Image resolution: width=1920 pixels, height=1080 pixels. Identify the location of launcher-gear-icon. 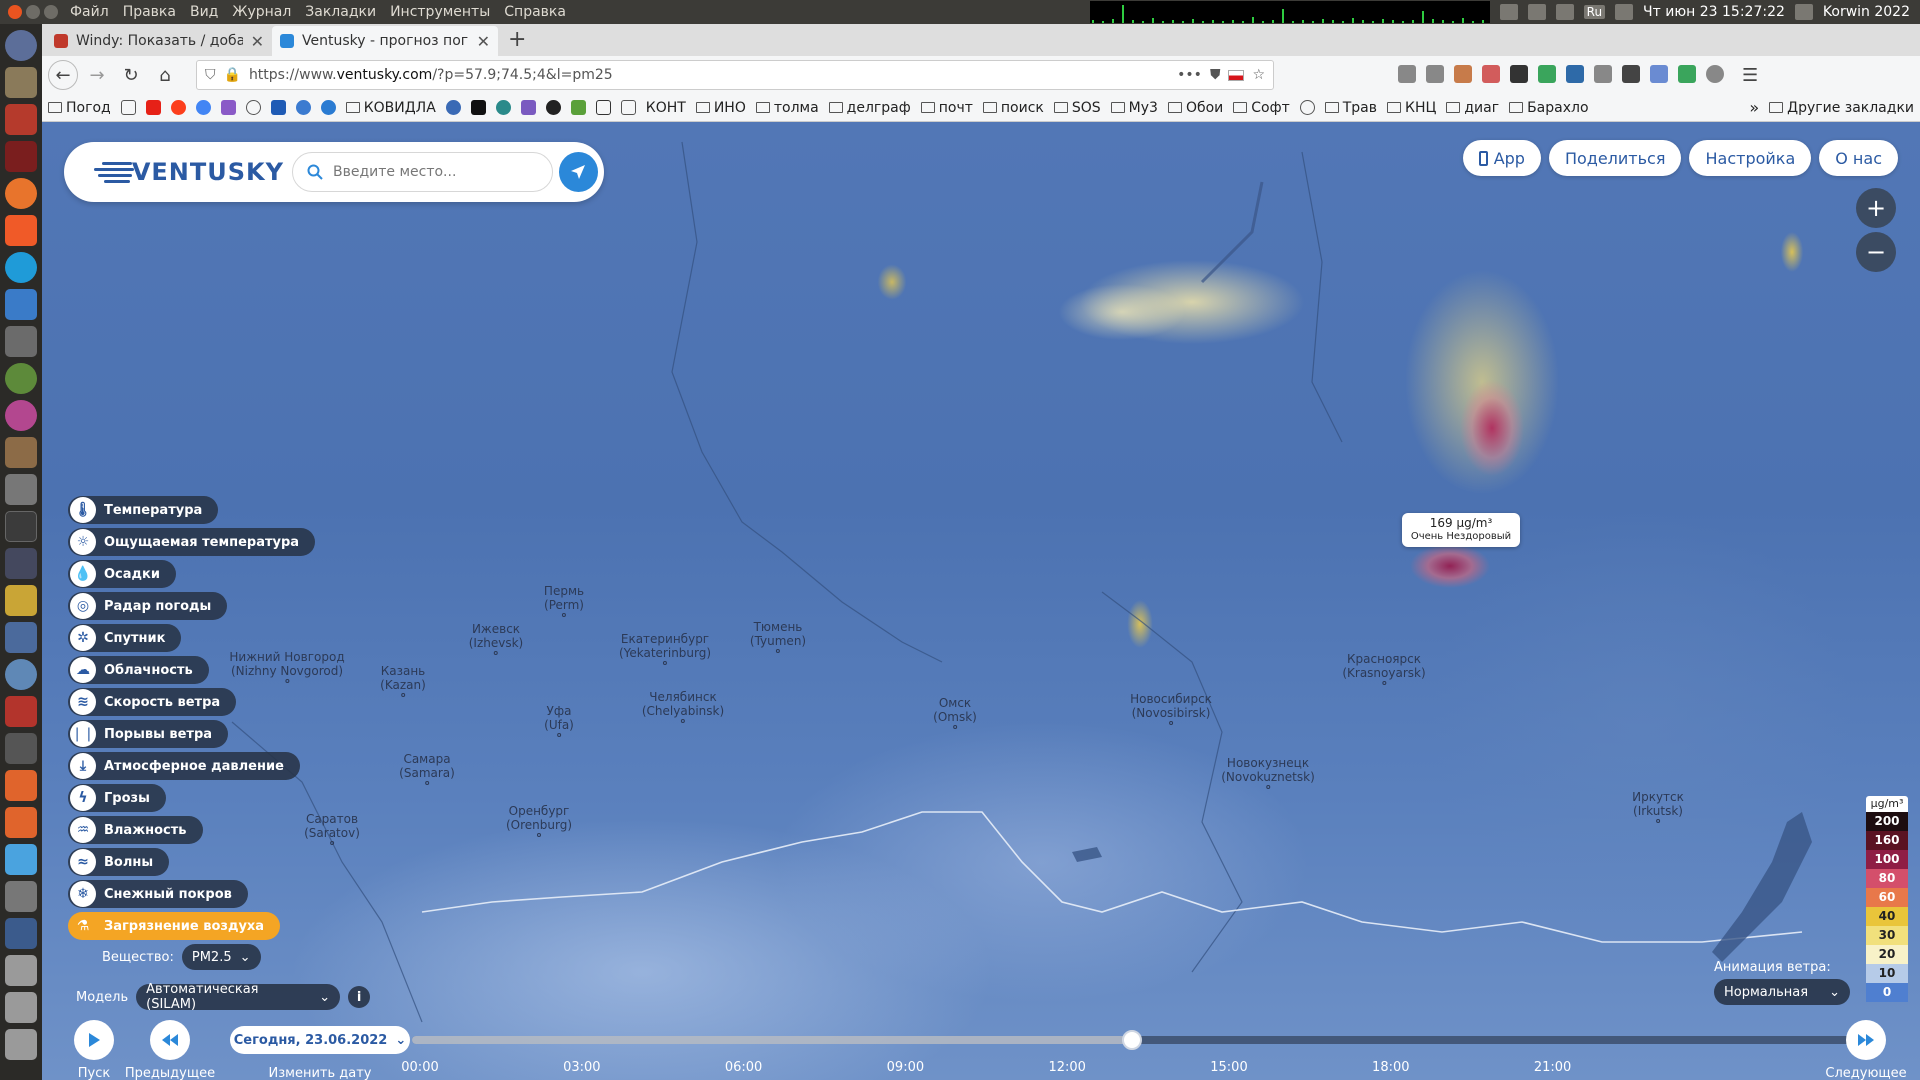
(21, 674).